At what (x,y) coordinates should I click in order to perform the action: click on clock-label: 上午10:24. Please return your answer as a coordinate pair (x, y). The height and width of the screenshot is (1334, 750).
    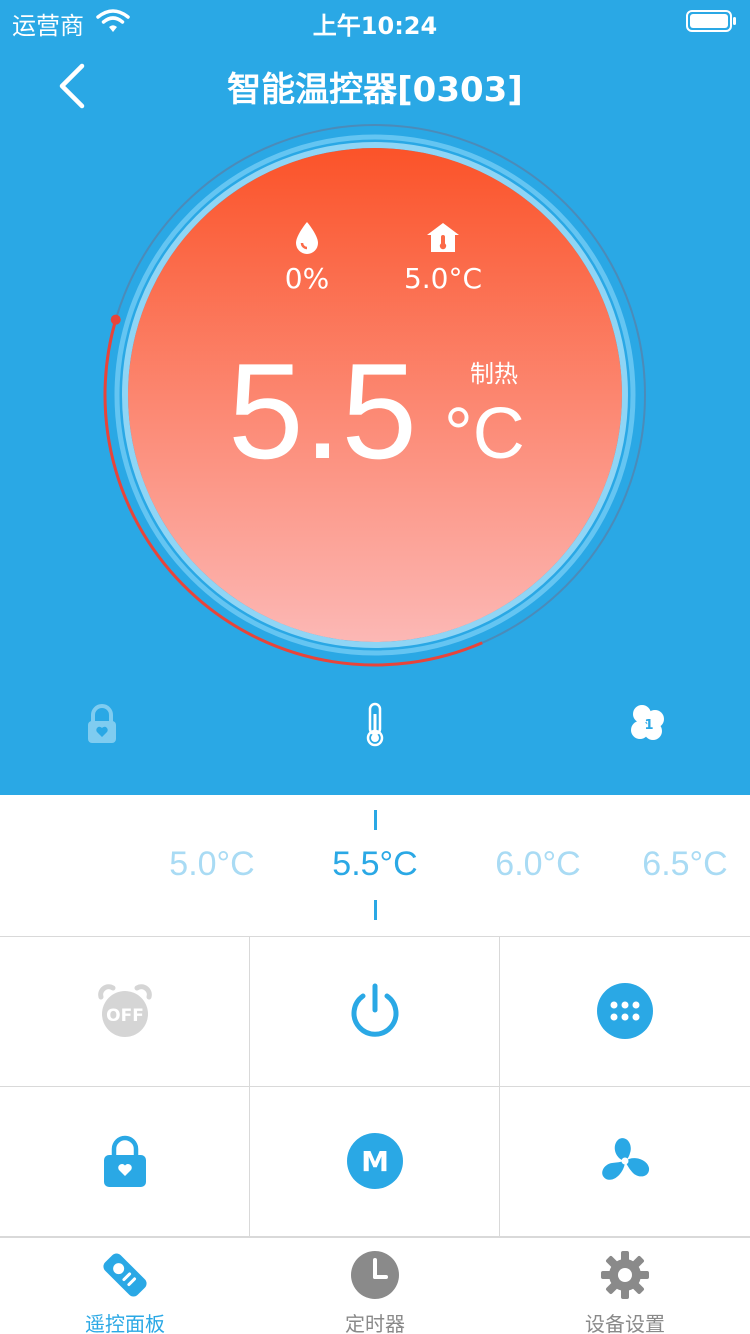
    Looking at the image, I should click on (375, 26).